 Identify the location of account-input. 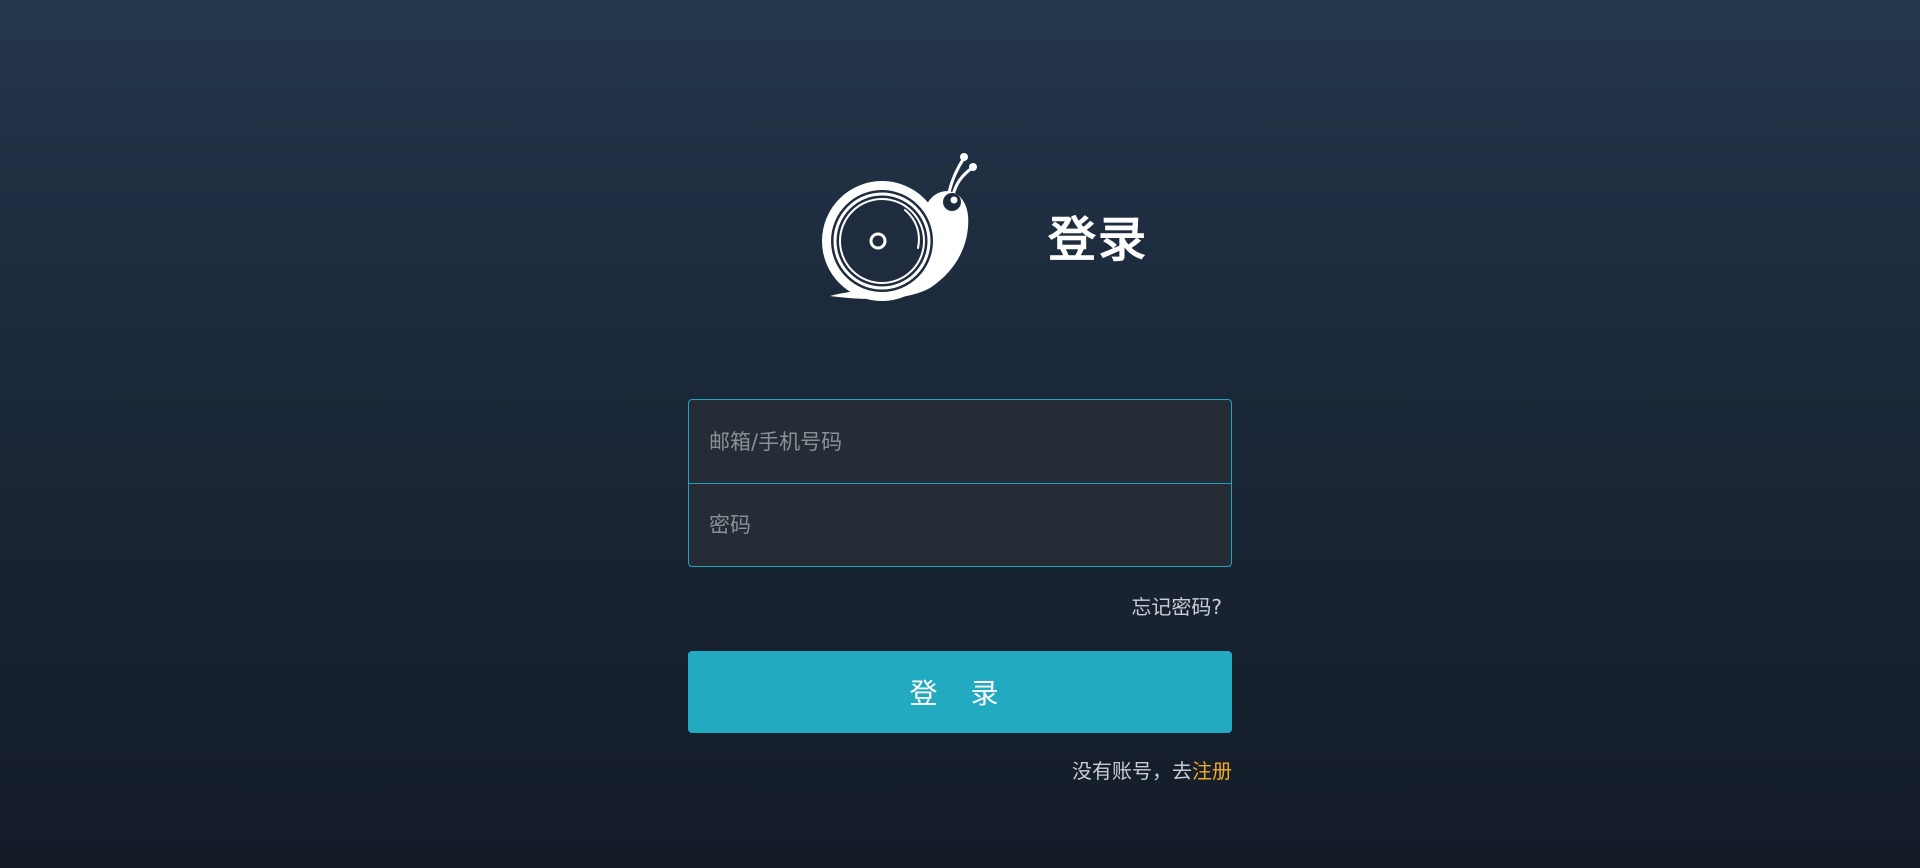
(960, 441).